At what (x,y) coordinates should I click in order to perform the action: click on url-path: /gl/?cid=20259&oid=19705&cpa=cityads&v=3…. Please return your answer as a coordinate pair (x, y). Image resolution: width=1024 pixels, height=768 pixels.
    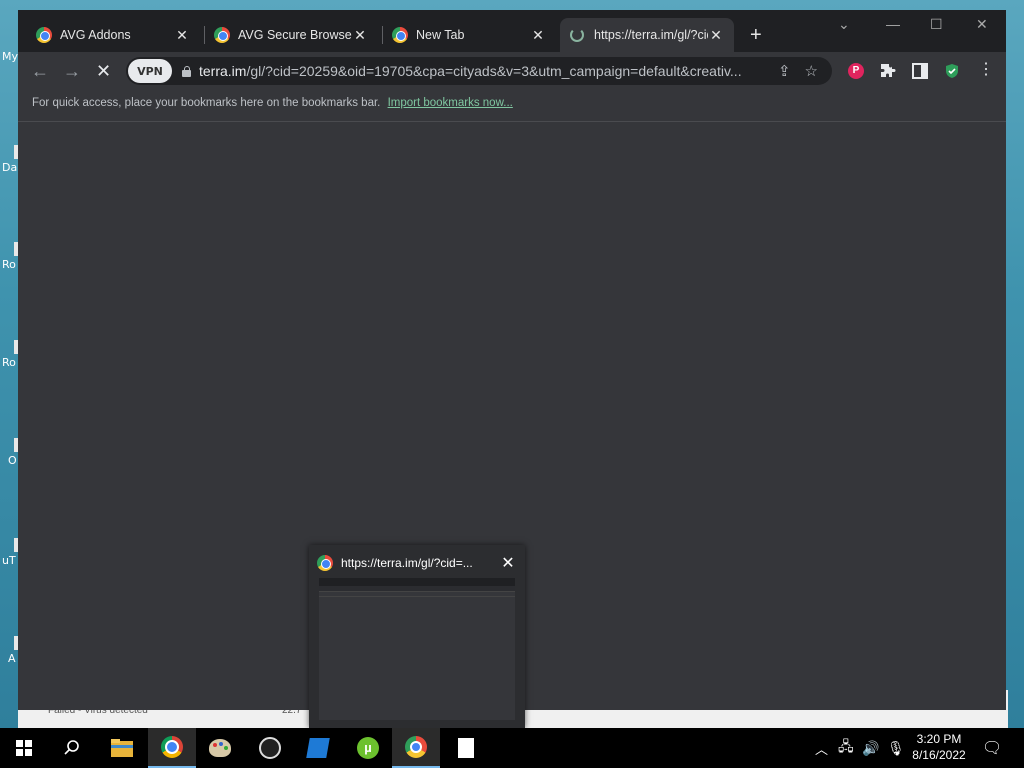
    Looking at the image, I should click on (494, 71).